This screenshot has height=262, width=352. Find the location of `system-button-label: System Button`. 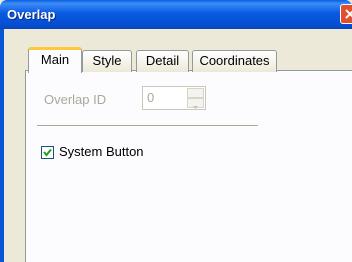

system-button-label: System Button is located at coordinates (101, 151).